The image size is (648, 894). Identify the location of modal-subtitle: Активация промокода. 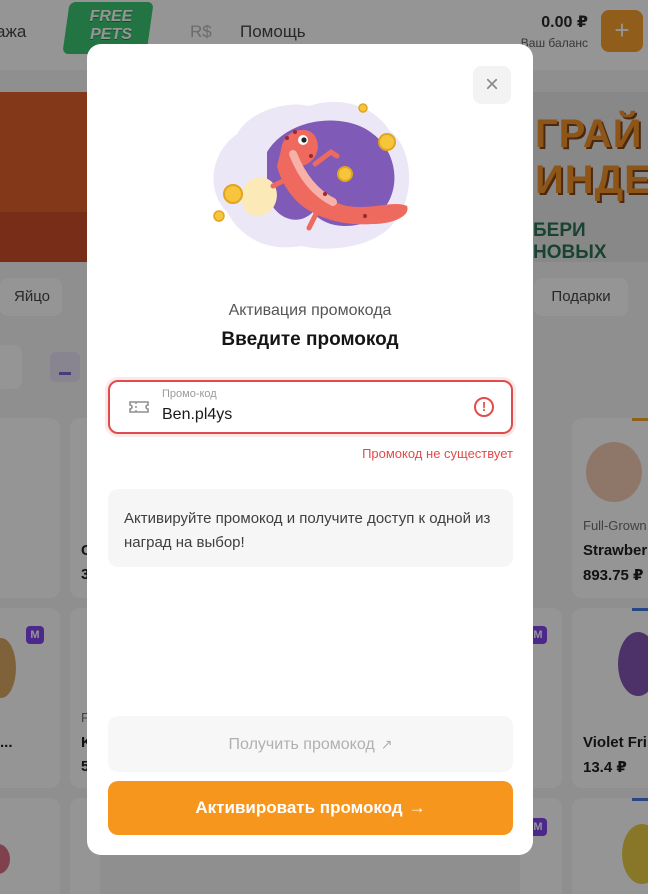
(310, 310).